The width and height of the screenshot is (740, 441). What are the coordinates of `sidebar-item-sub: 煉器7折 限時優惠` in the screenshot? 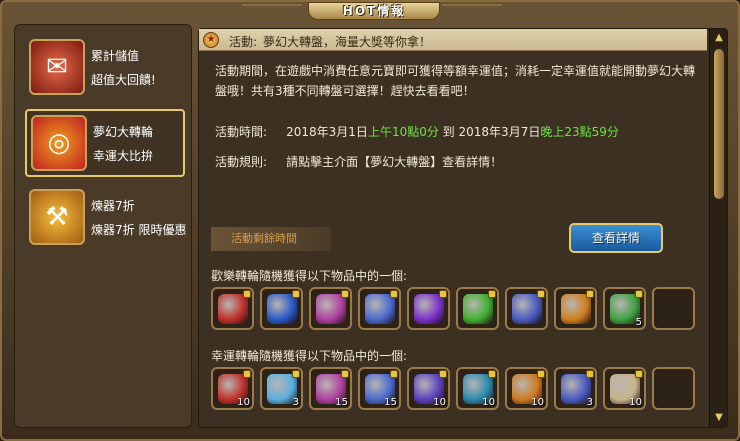 It's located at (139, 230).